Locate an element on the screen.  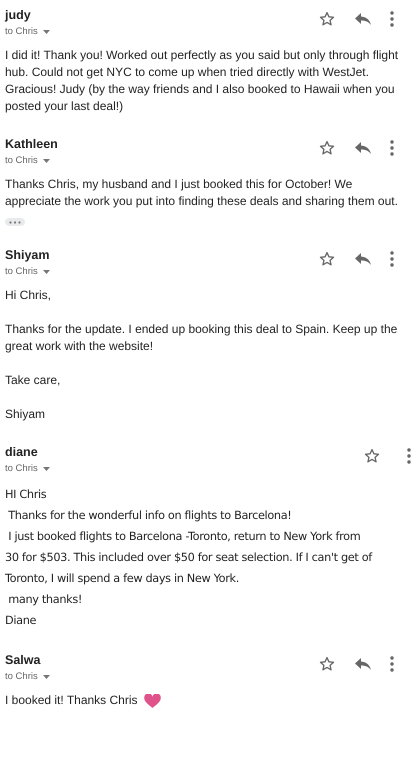
message-text: Hi Chris, is located at coordinates (28, 295).